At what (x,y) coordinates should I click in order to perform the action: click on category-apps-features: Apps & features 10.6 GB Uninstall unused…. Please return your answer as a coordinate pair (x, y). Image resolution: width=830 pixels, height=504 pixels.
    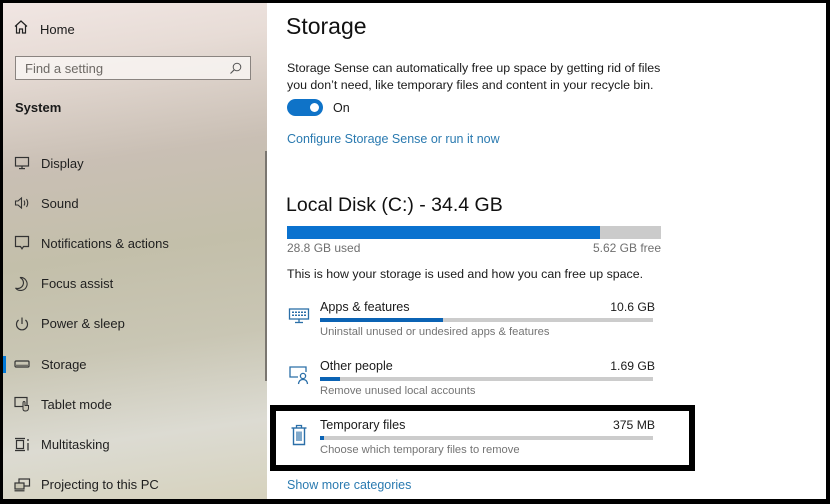
    Looking at the image, I should click on (471, 327).